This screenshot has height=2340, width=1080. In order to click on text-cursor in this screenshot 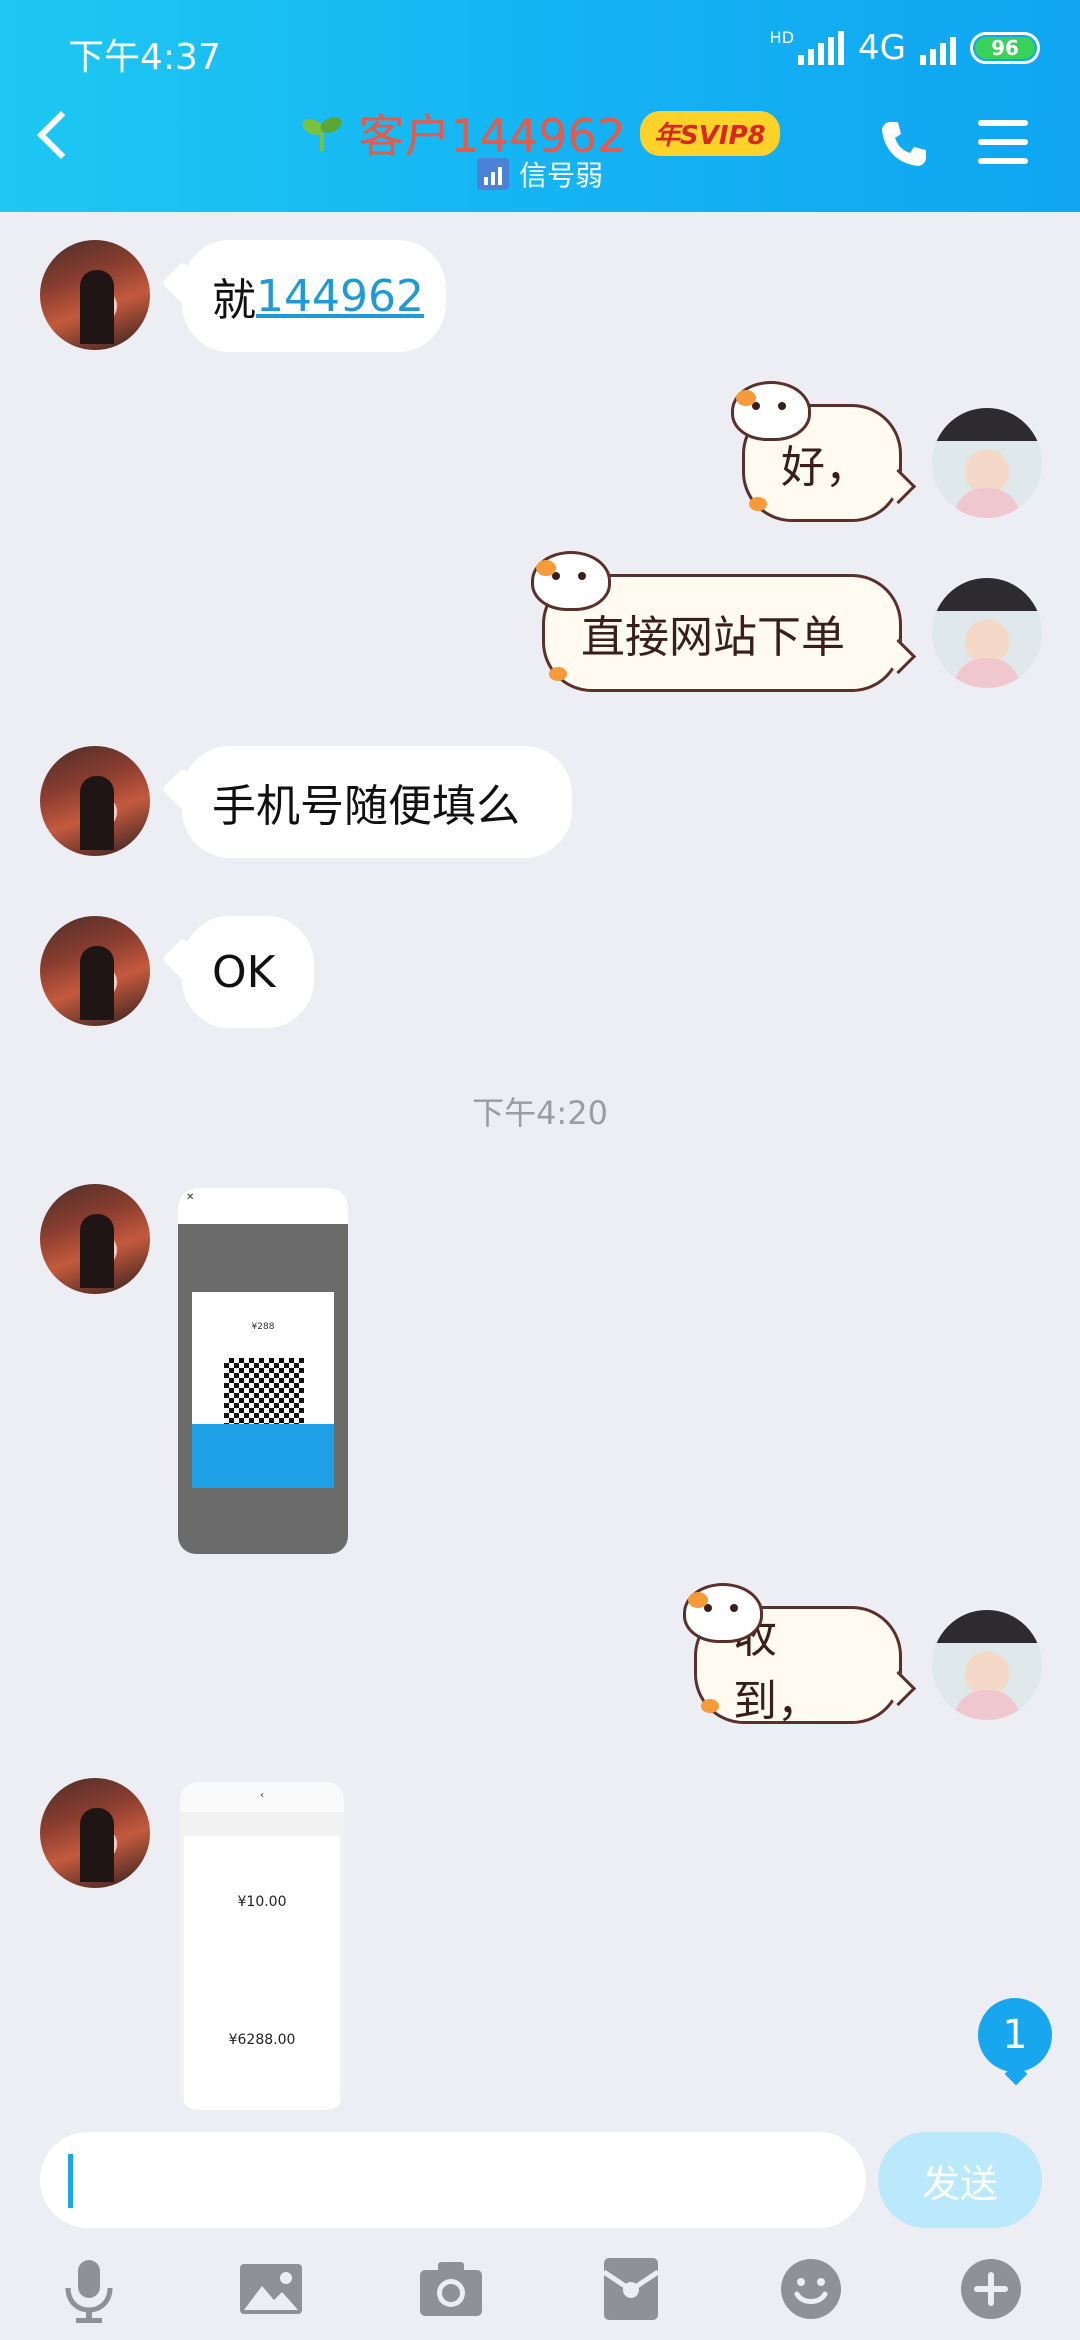, I will do `click(70, 2181)`.